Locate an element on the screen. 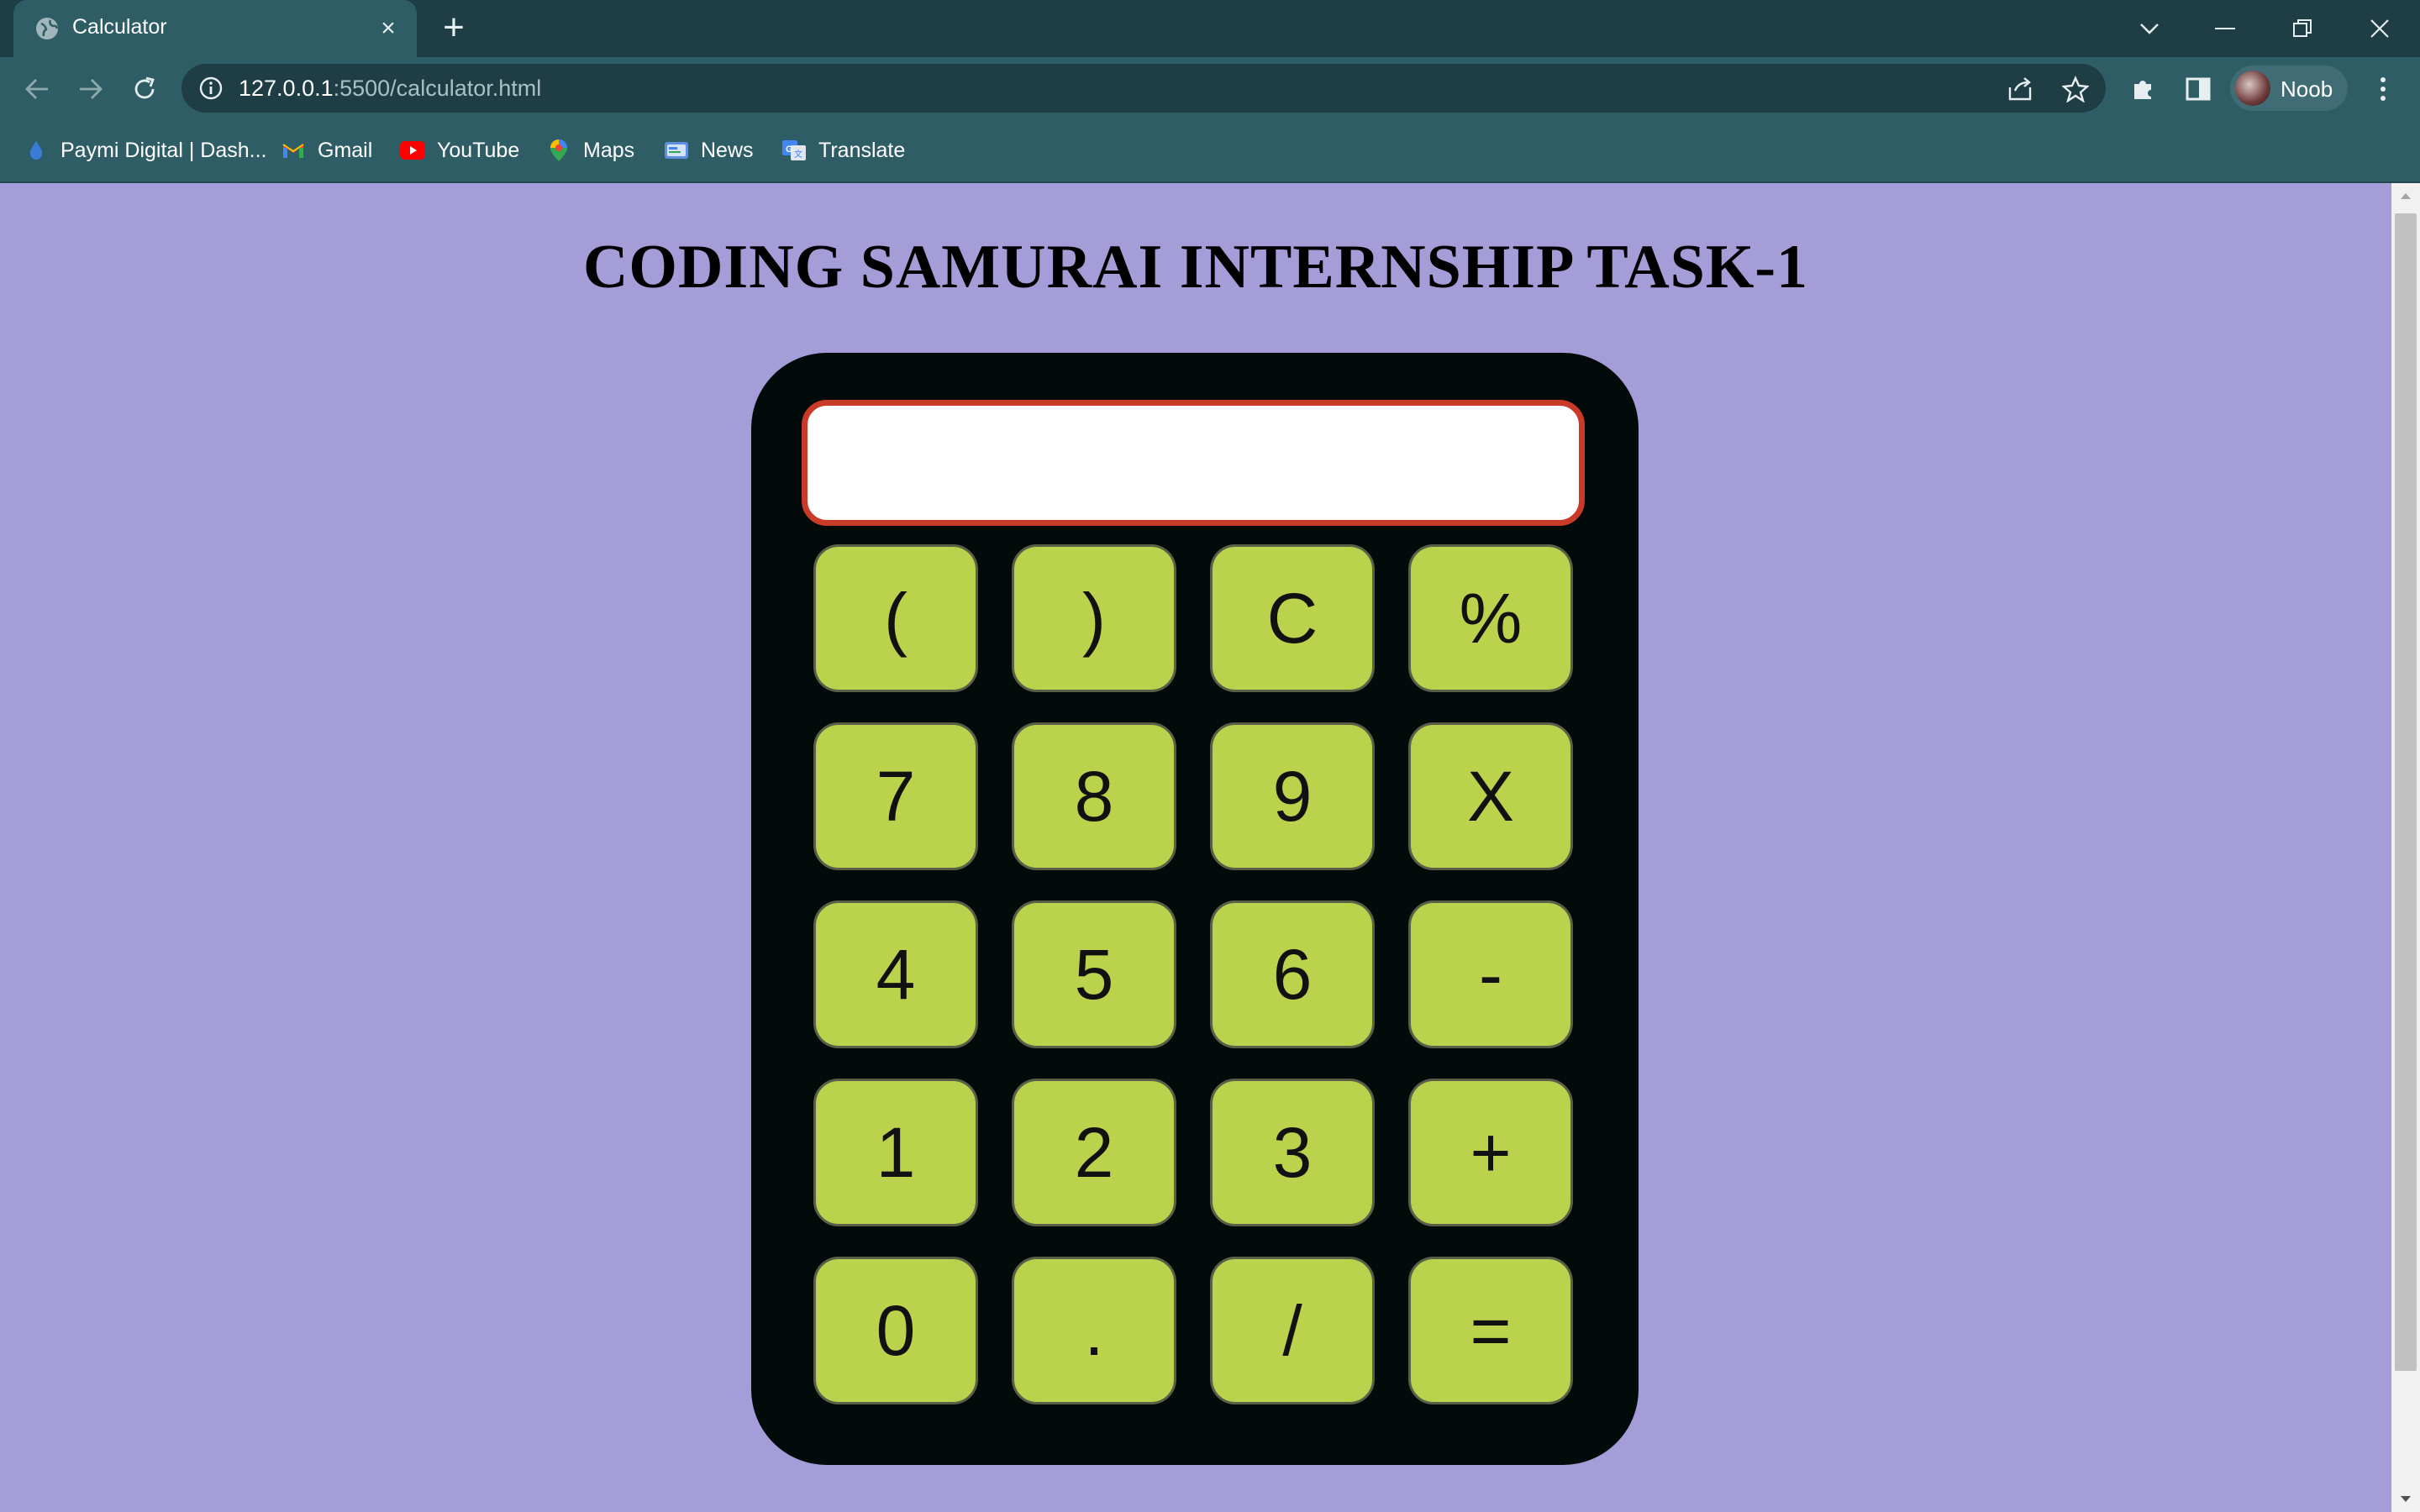  scroll-down-arrow-icon is located at coordinates (2405, 1499).